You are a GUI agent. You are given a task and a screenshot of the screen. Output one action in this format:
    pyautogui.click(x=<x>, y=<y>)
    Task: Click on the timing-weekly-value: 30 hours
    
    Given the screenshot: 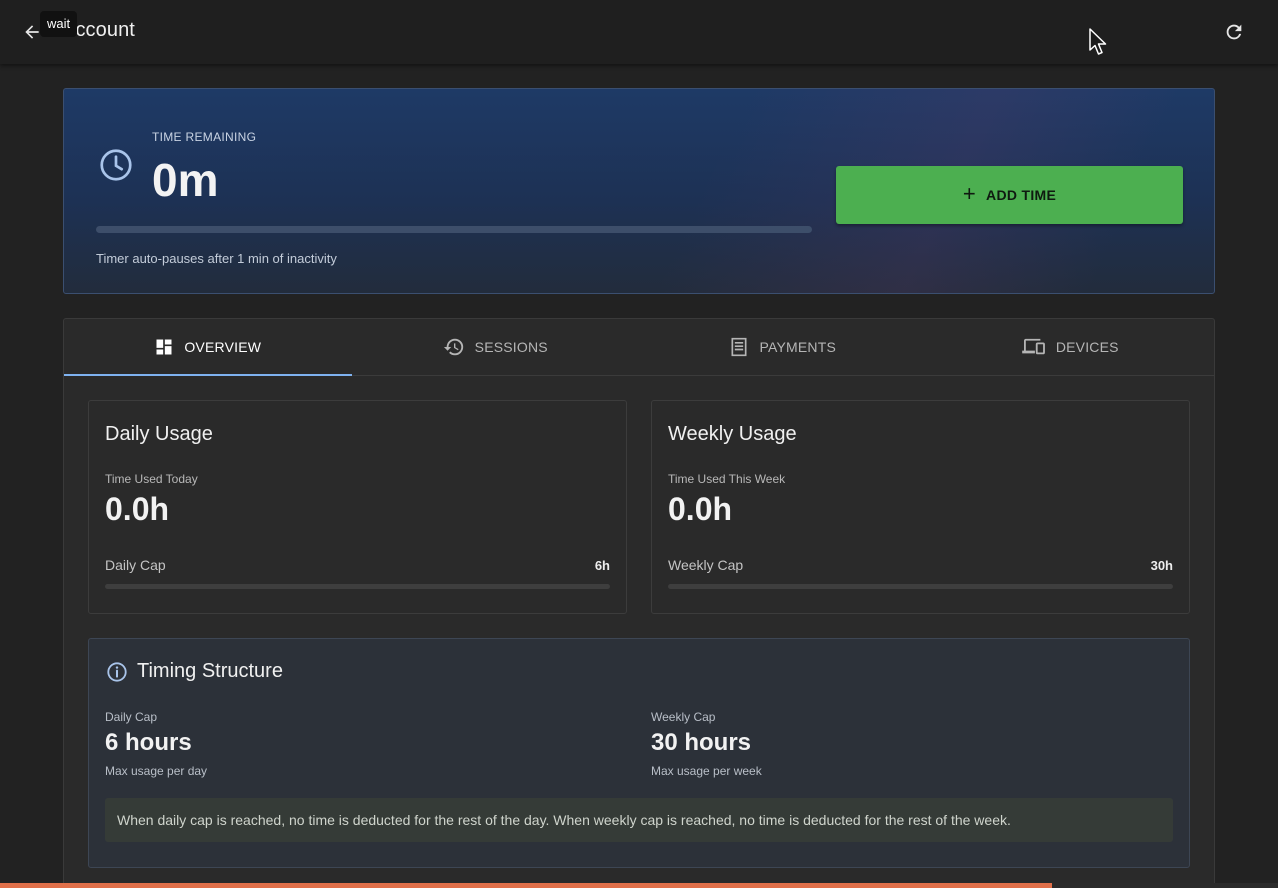 What is the action you would take?
    pyautogui.click(x=701, y=742)
    